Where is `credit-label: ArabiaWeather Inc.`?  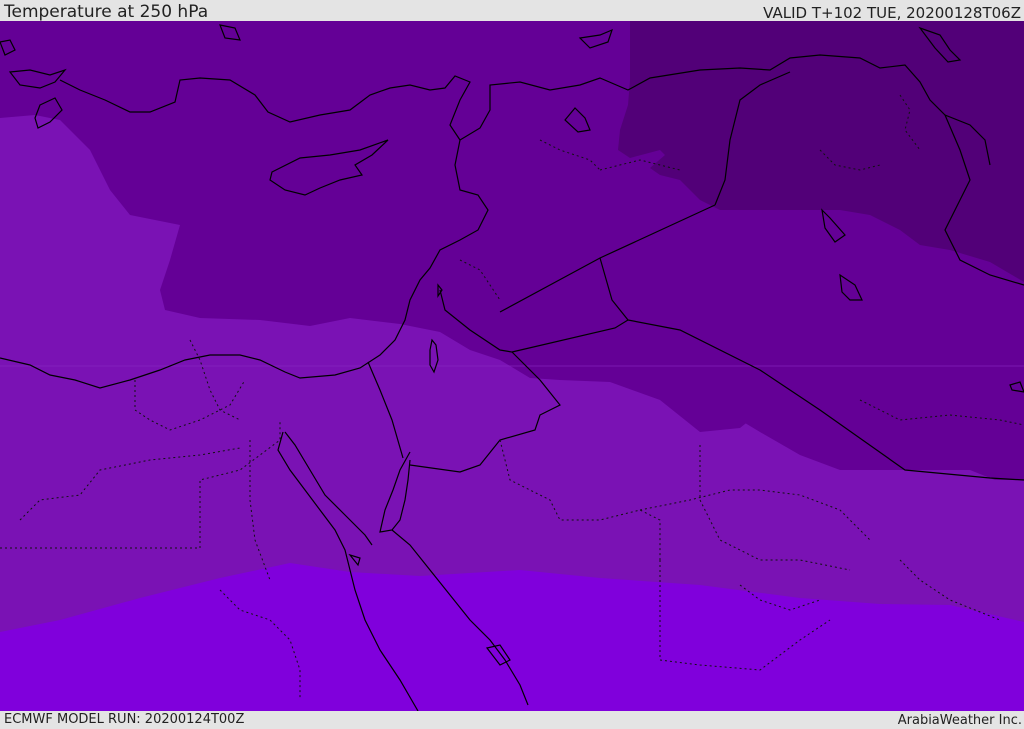 credit-label: ArabiaWeather Inc. is located at coordinates (959, 720).